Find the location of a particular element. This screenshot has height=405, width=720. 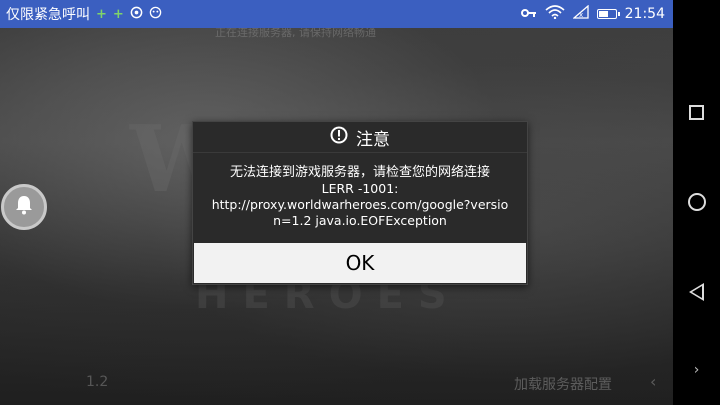

back-triangle-icon is located at coordinates (696, 292).